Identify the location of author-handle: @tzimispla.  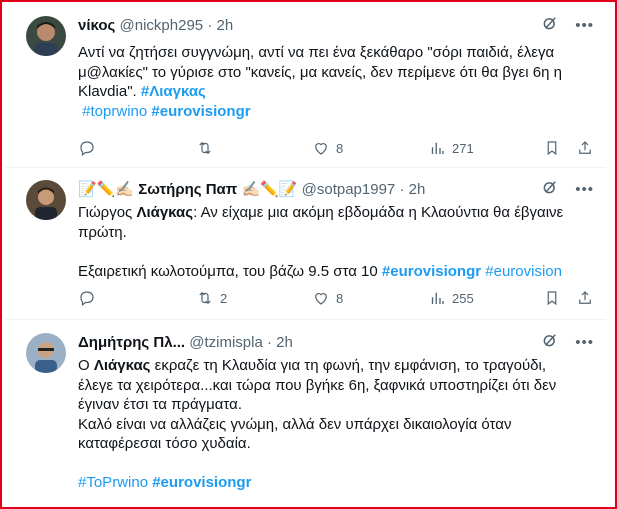
(226, 342).